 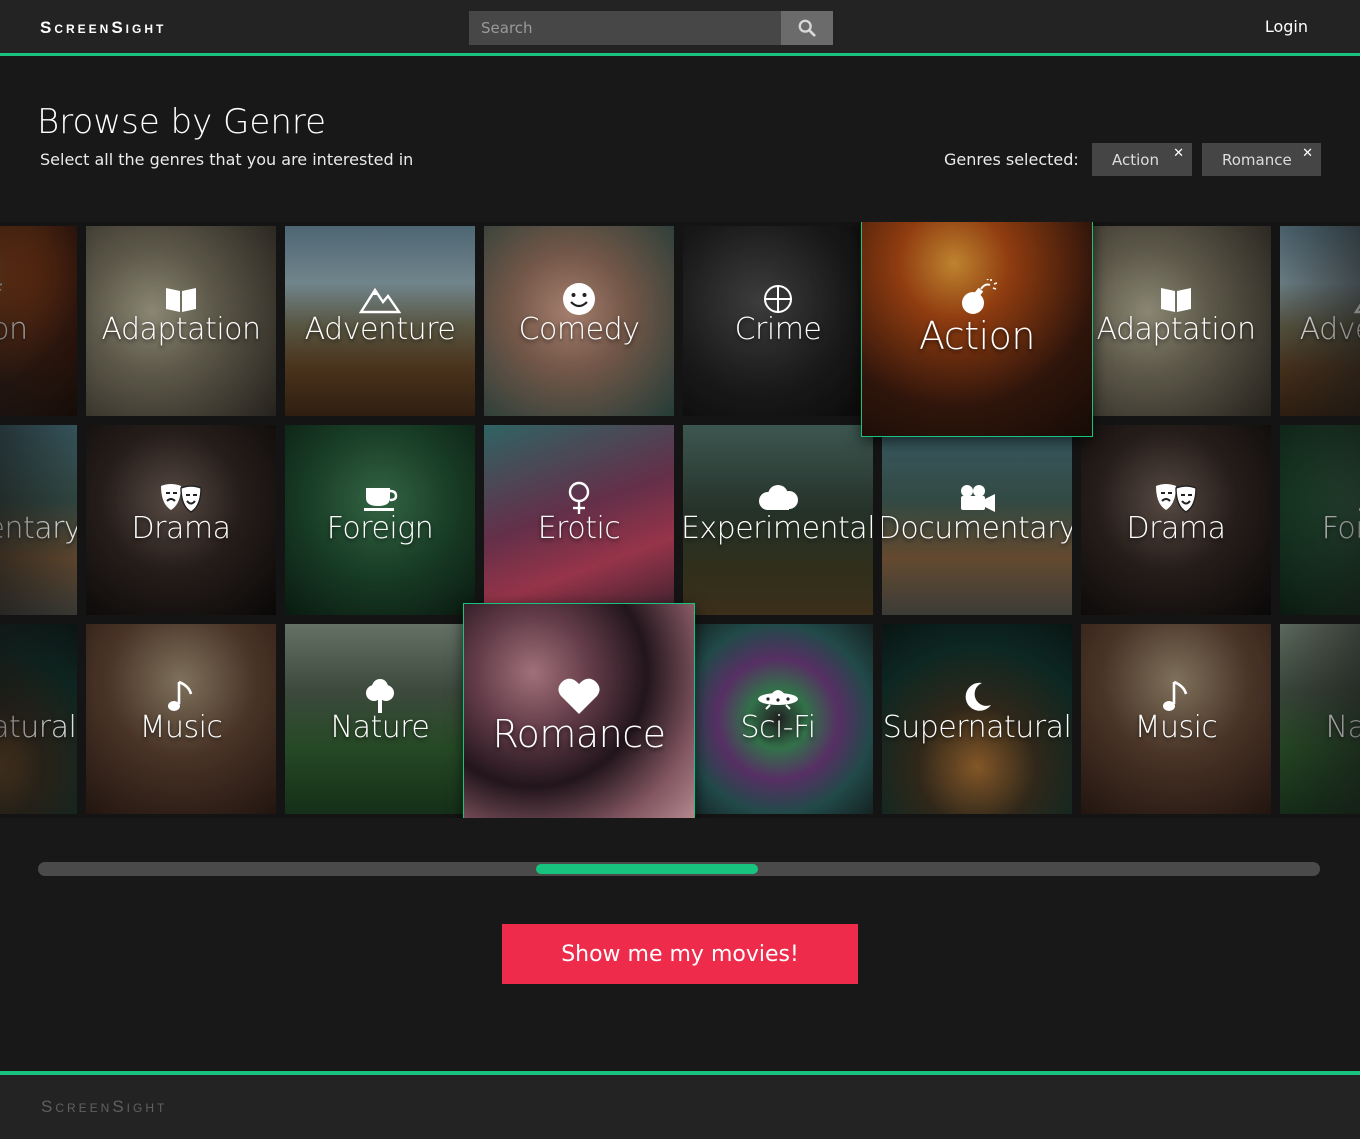 What do you see at coordinates (182, 122) in the screenshot?
I see `page-title: Browse by Genre` at bounding box center [182, 122].